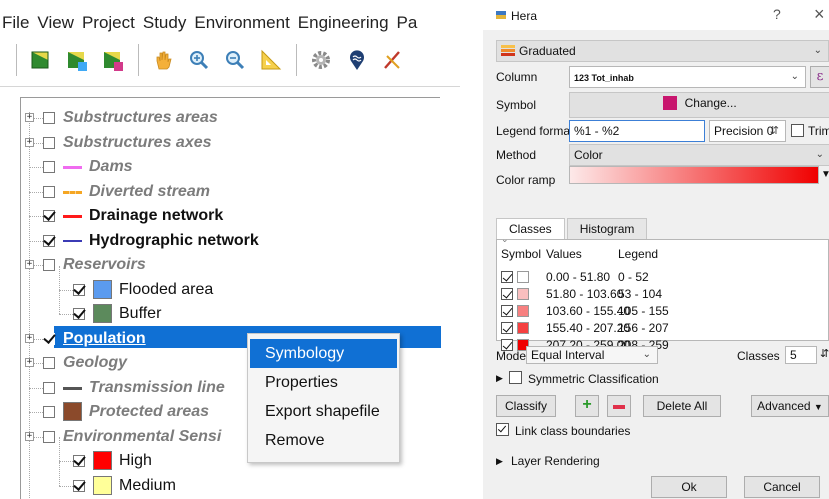 The image size is (829, 499). What do you see at coordinates (271, 60) in the screenshot?
I see `measure-icon` at bounding box center [271, 60].